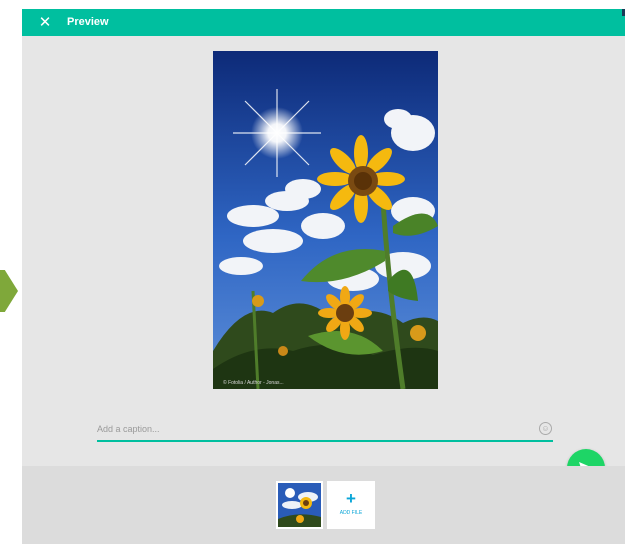 The height and width of the screenshot is (544, 625). What do you see at coordinates (88, 22) in the screenshot?
I see `window-title: Preview` at bounding box center [88, 22].